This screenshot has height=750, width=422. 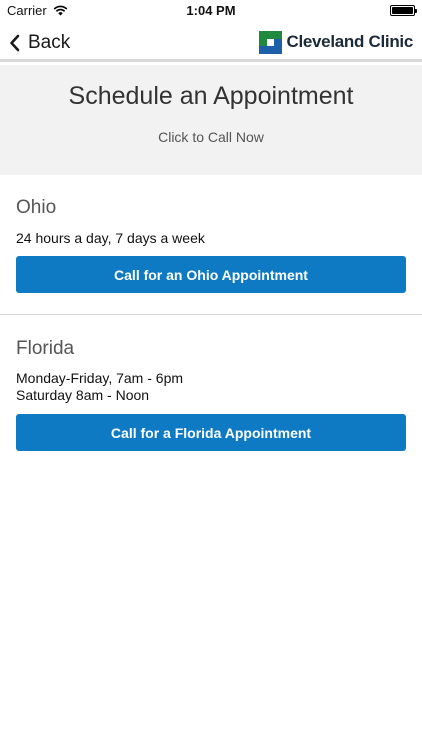 What do you see at coordinates (211, 42) in the screenshot?
I see `nav-bar: Back Cleveland Clinic` at bounding box center [211, 42].